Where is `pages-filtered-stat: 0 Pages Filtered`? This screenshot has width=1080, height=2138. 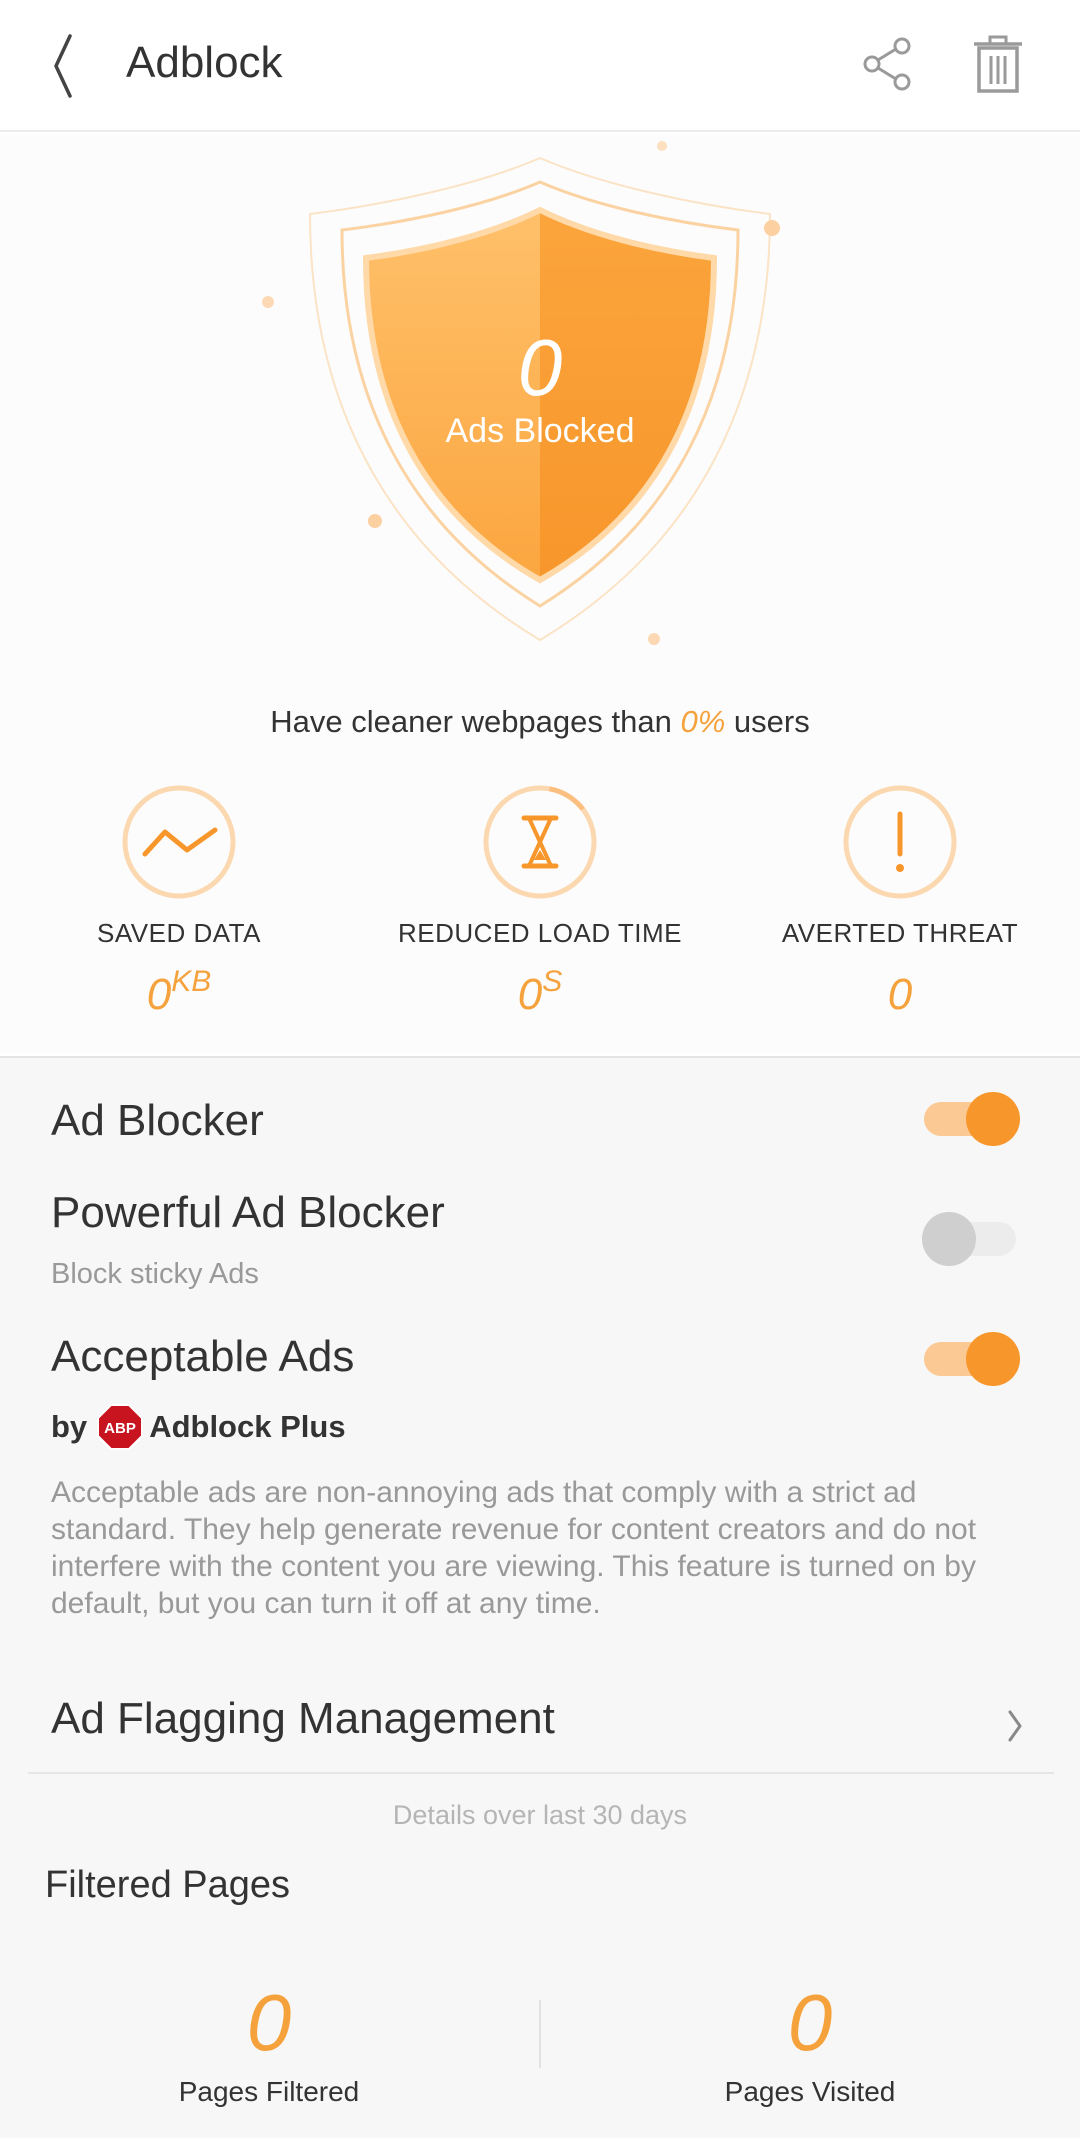
pages-filtered-stat: 0 Pages Filtered is located at coordinates (269, 2043).